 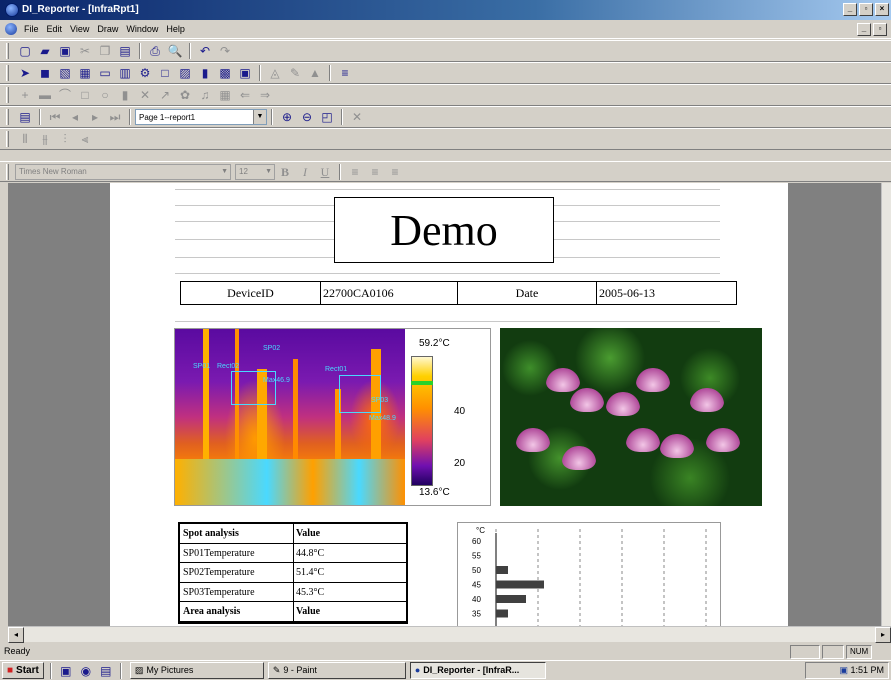 What do you see at coordinates (25, 139) in the screenshot?
I see `align-left-icon: ⫴` at bounding box center [25, 139].